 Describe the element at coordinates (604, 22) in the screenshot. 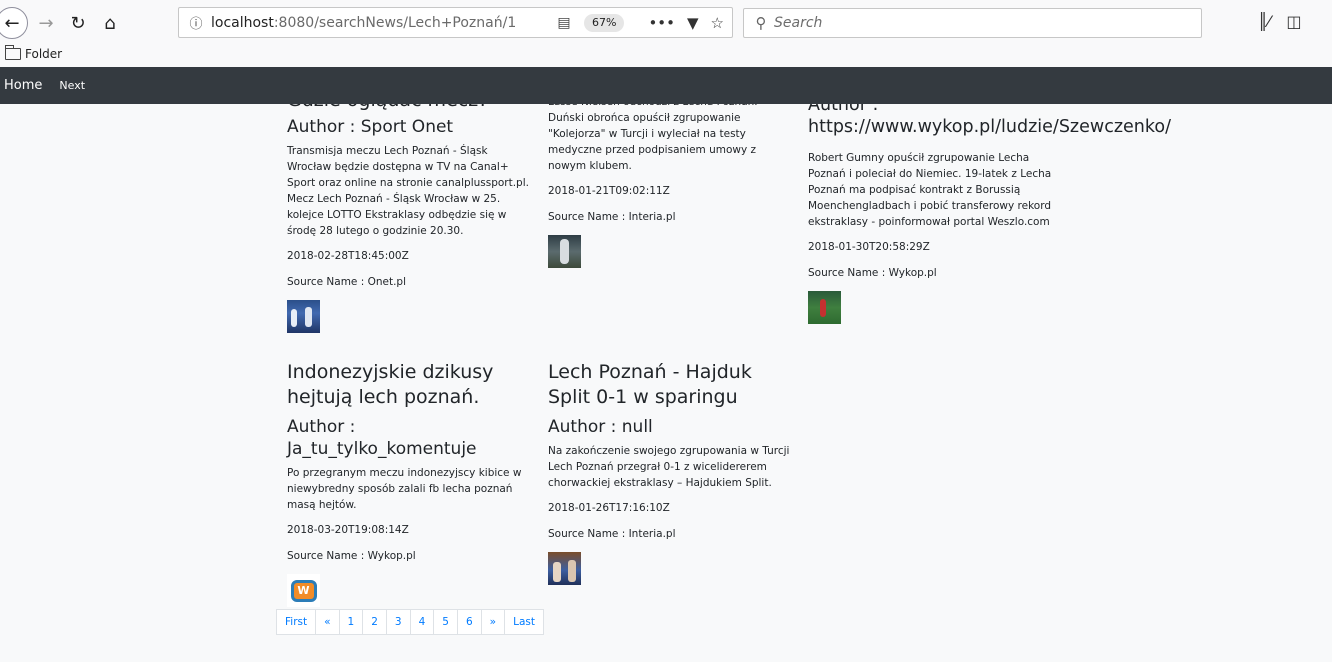

I see `zoom-badge: 67%` at that location.